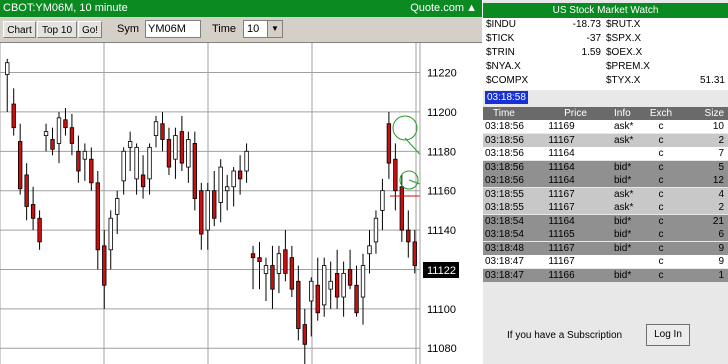 The width and height of the screenshot is (728, 364). I want to click on price-tick-label: 11080, so click(442, 349).